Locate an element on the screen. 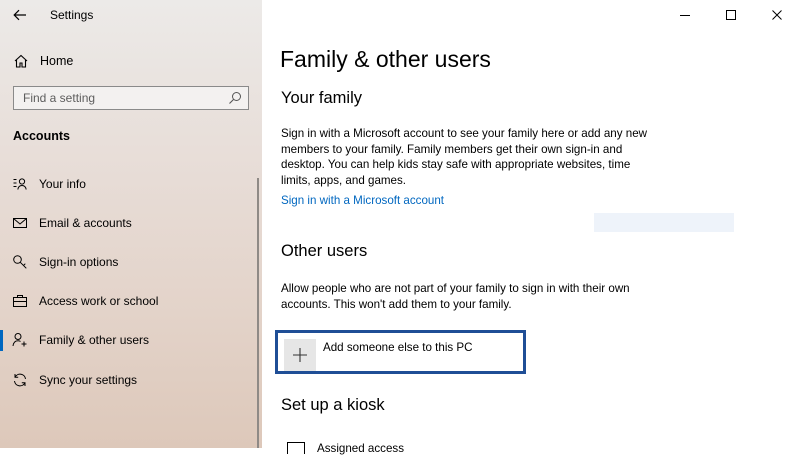 Image resolution: width=800 pixels, height=455 pixels. key-icon is located at coordinates (20, 262).